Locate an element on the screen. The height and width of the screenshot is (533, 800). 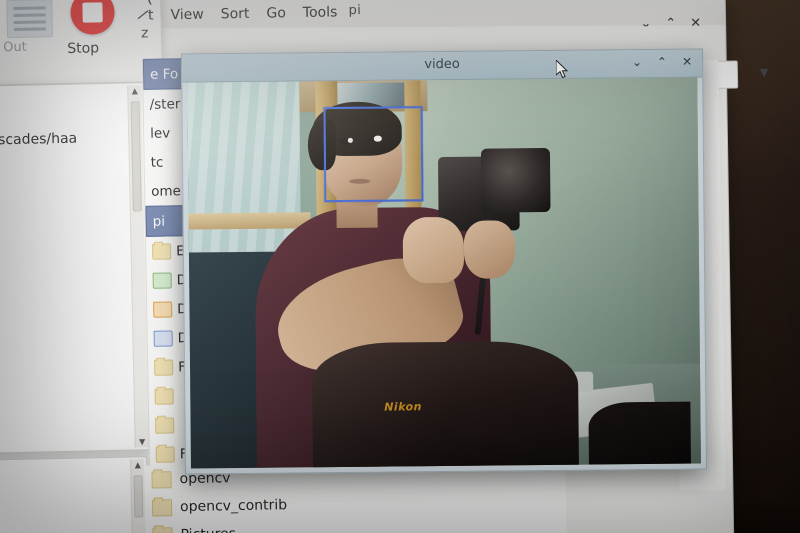
menu-item-sort: Sort is located at coordinates (235, 14).